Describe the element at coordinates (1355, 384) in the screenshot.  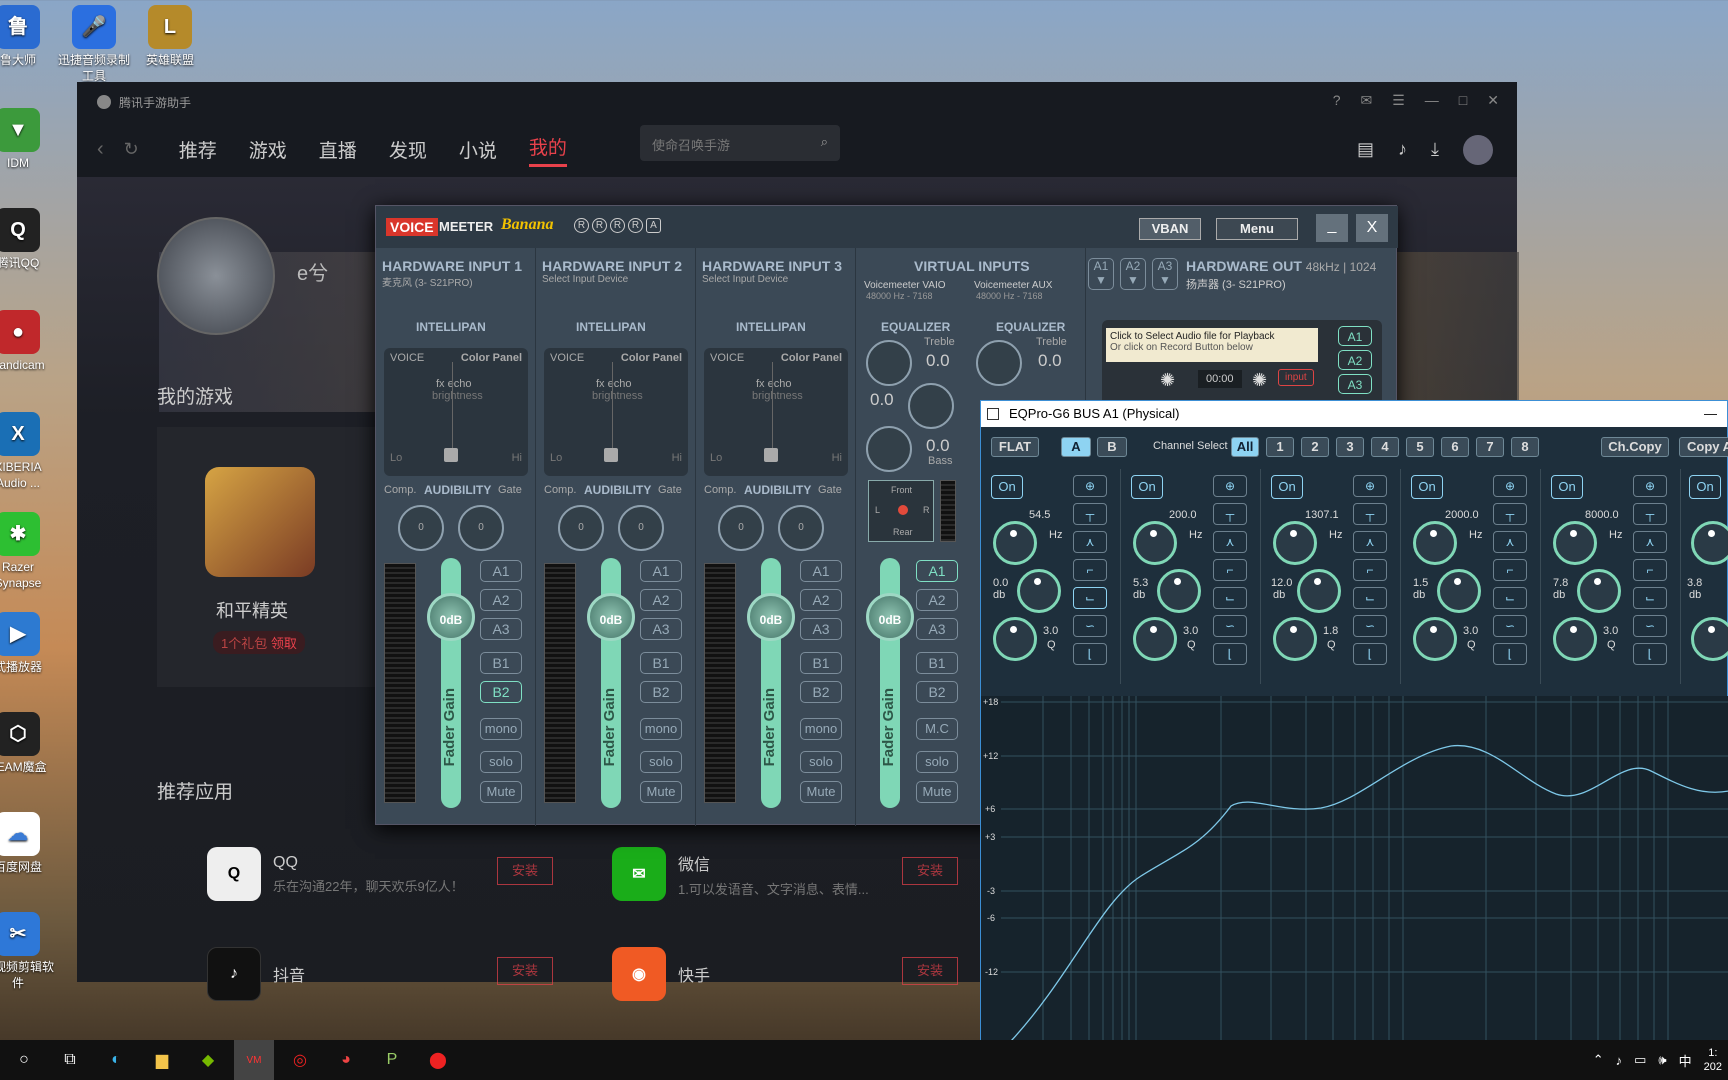
I see `player-a3-button: A3` at that location.